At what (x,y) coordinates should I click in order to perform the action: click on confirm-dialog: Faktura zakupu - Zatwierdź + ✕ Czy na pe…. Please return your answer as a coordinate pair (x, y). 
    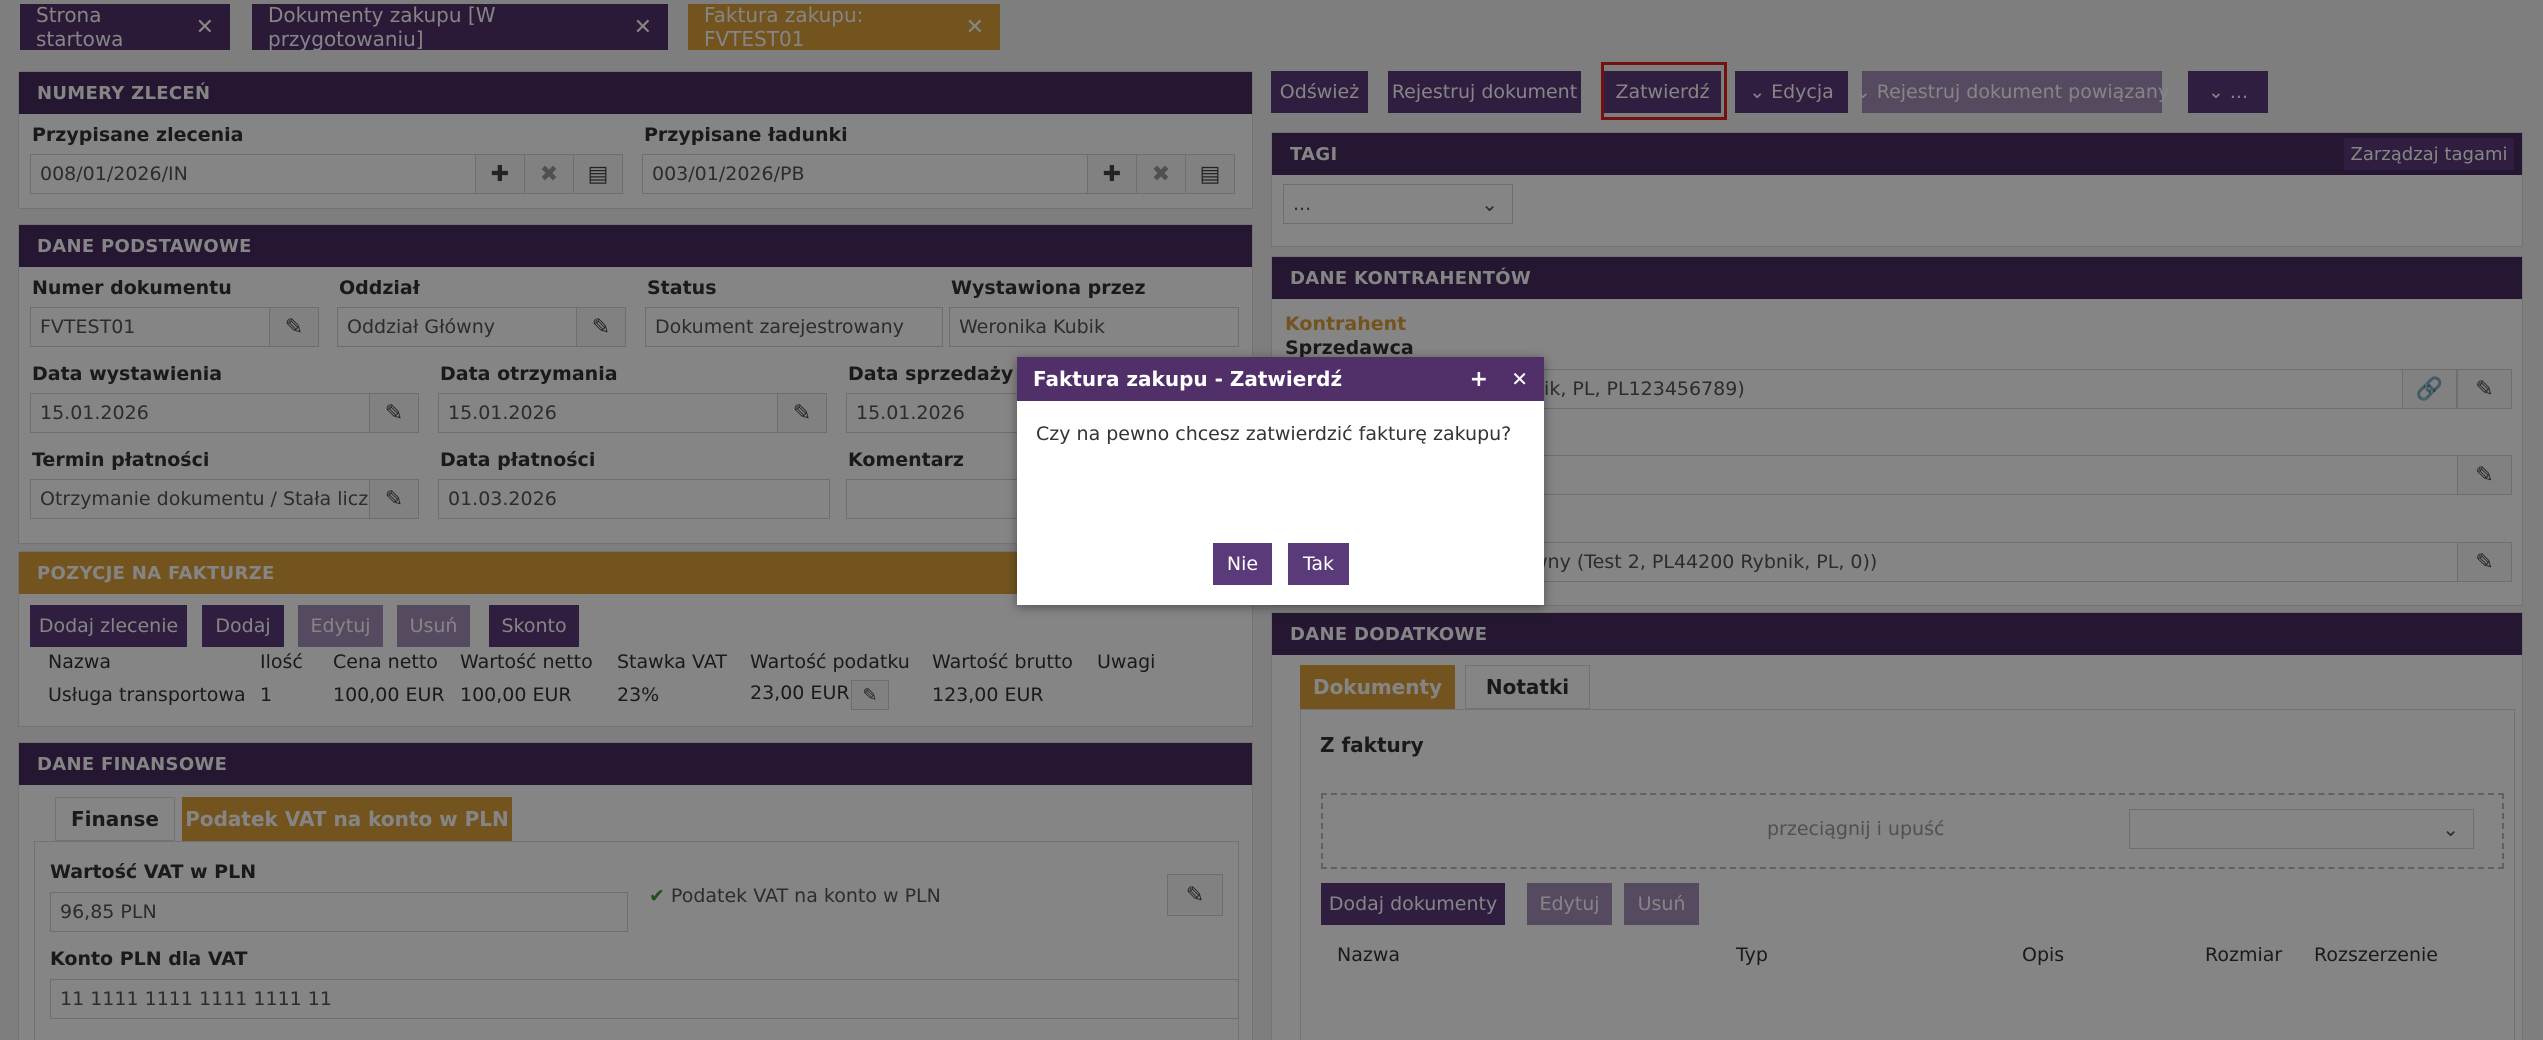
    Looking at the image, I should click on (1280, 481).